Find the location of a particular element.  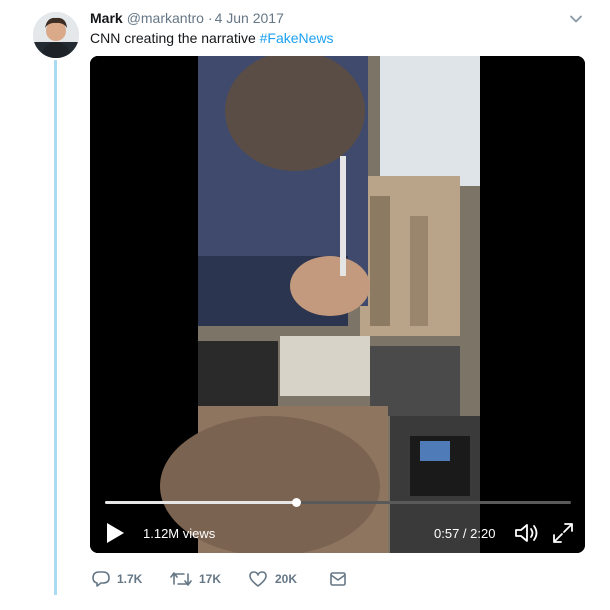

reply-count: 1.7K is located at coordinates (130, 579).